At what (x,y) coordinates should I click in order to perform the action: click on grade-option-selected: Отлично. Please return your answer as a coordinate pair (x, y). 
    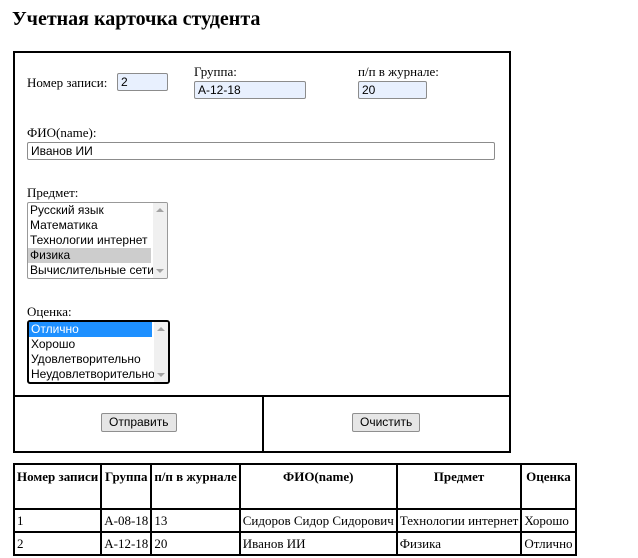
    Looking at the image, I should click on (90, 329).